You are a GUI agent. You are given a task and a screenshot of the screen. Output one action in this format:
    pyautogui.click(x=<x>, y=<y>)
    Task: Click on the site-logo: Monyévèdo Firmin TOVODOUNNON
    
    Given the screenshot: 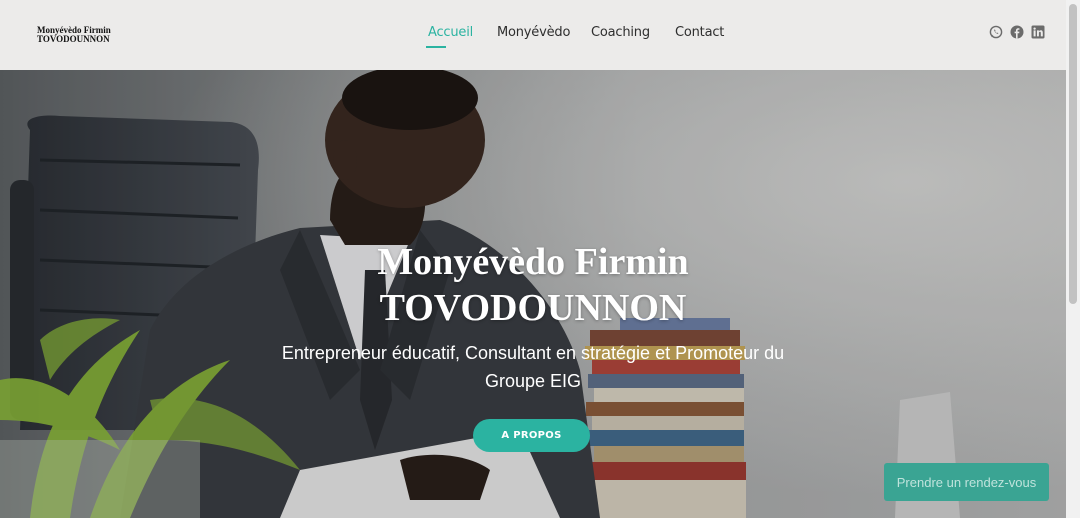 What is the action you would take?
    pyautogui.click(x=74, y=35)
    